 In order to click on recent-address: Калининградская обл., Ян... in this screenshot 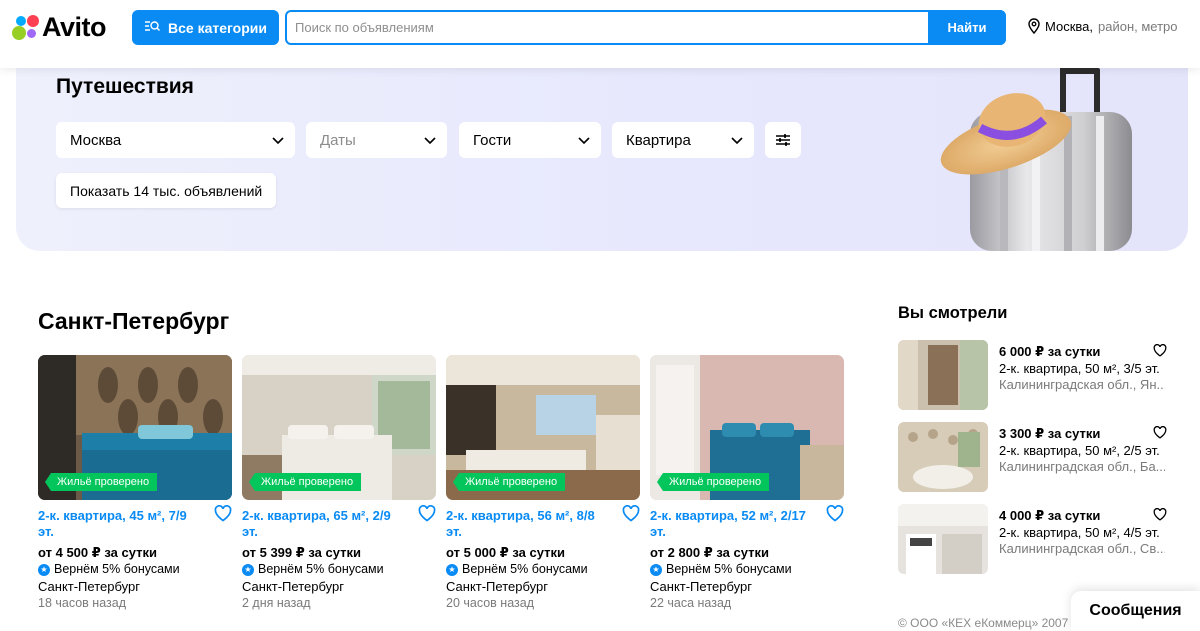, I will do `click(1082, 384)`.